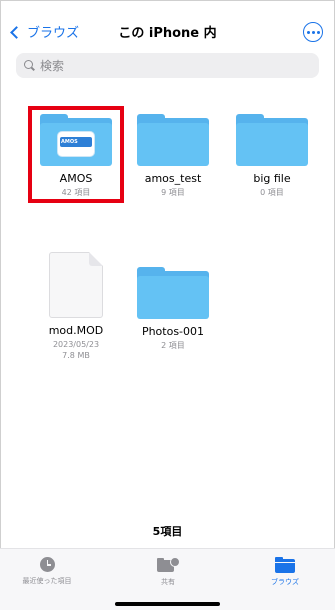 The image size is (335, 610). What do you see at coordinates (76, 285) in the screenshot?
I see `document-icon` at bounding box center [76, 285].